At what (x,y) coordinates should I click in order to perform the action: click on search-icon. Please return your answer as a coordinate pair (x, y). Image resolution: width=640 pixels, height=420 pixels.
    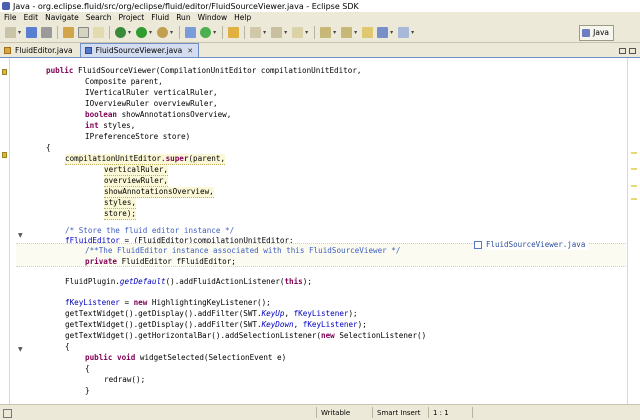
    Looking at the image, I should click on (256, 32).